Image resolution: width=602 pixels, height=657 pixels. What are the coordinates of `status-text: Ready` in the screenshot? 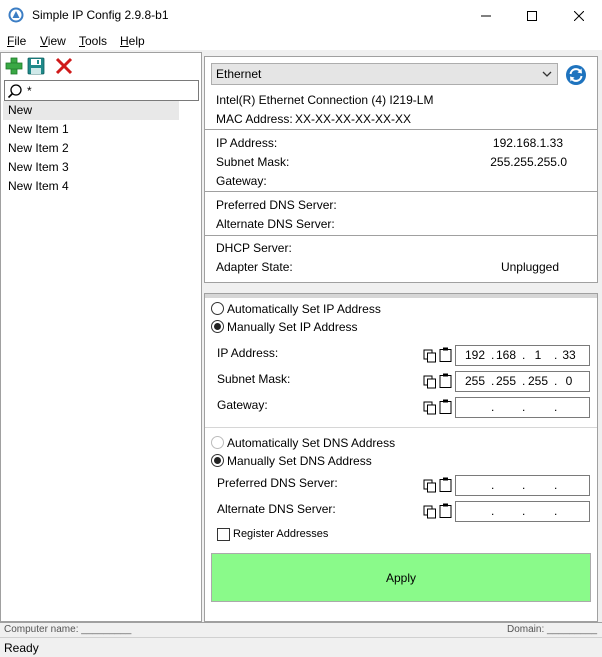 It's located at (21, 648).